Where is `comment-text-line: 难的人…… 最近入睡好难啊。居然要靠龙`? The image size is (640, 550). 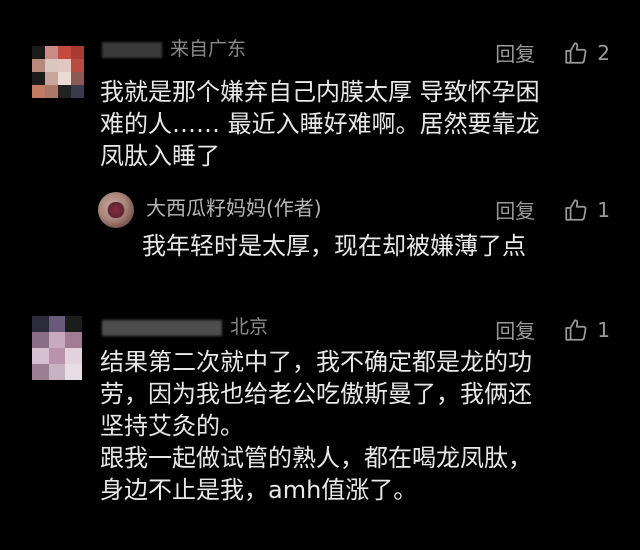
comment-text-line: 难的人…… 最近入睡好难啊。居然要靠龙 is located at coordinates (320, 124).